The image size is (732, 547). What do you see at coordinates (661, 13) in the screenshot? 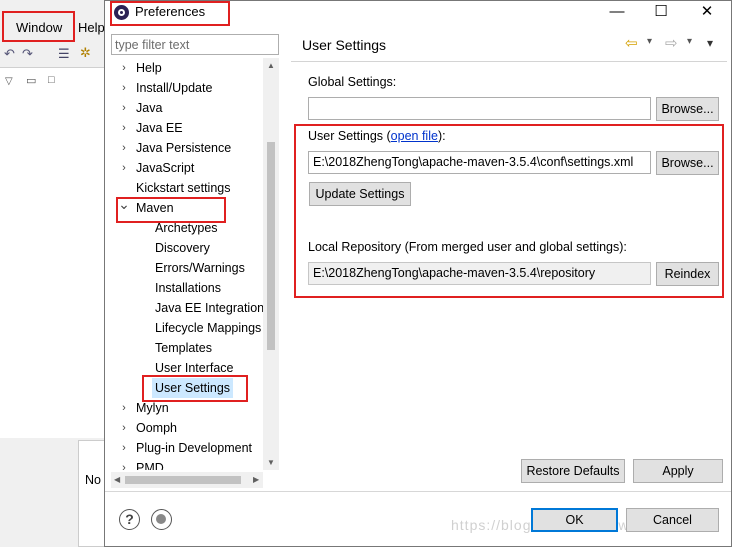
I see `maximize-button: ☐` at bounding box center [661, 13].